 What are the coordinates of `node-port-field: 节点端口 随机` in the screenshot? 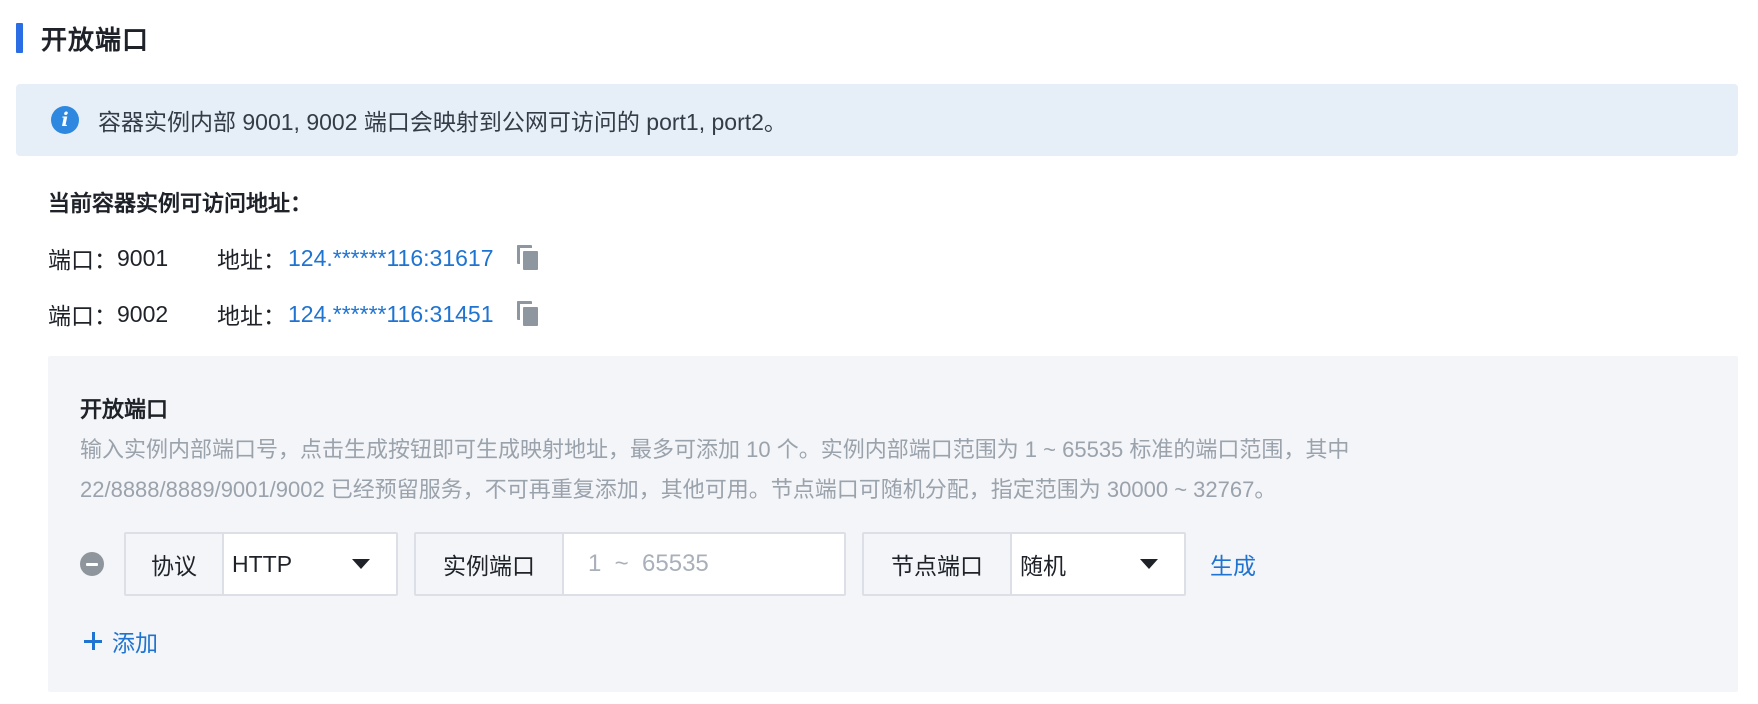 It's located at (1024, 564).